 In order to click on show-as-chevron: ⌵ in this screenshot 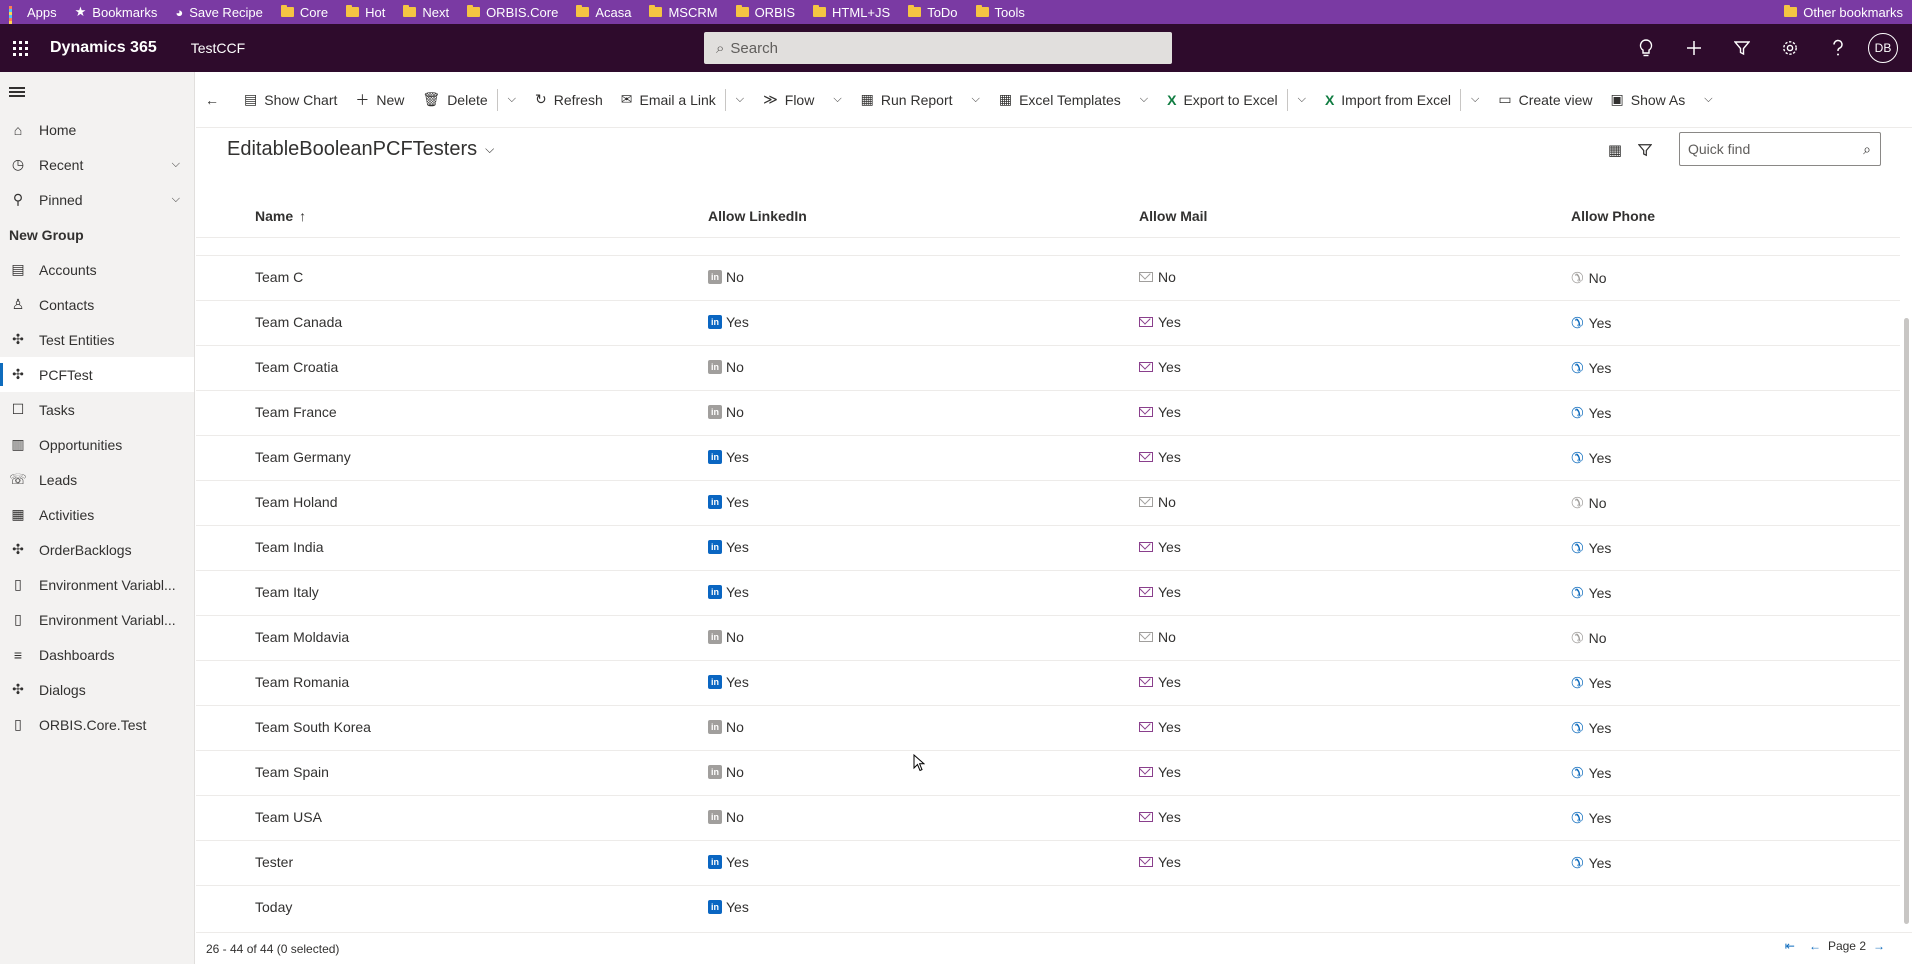, I will do `click(1708, 100)`.